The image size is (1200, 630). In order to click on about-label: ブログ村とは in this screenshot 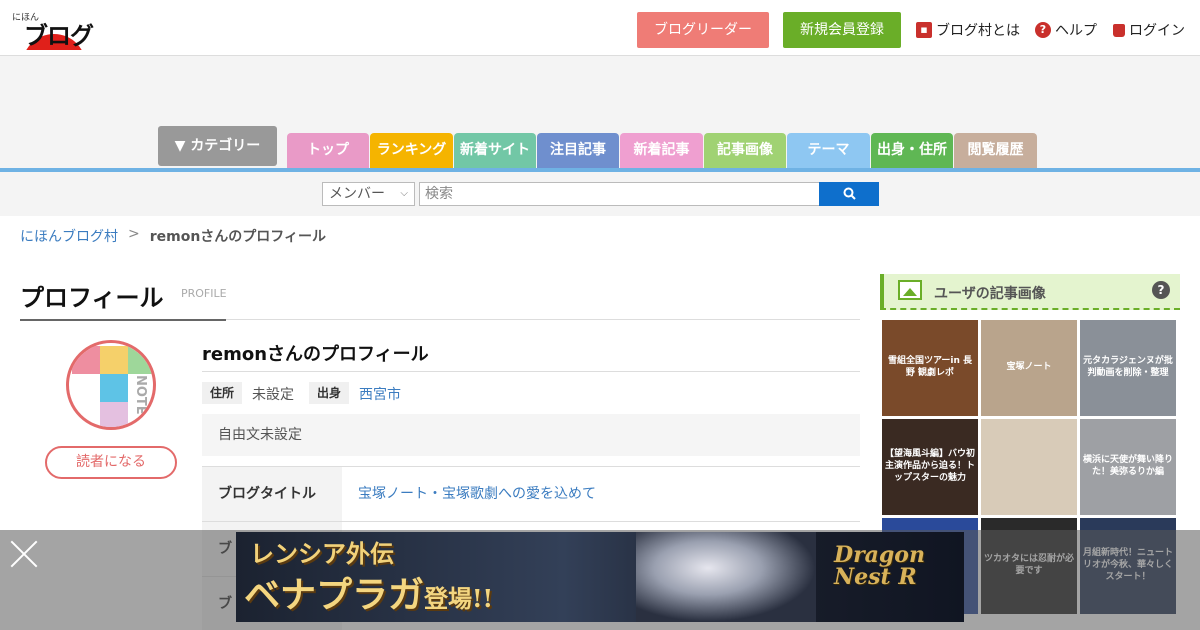, I will do `click(978, 31)`.